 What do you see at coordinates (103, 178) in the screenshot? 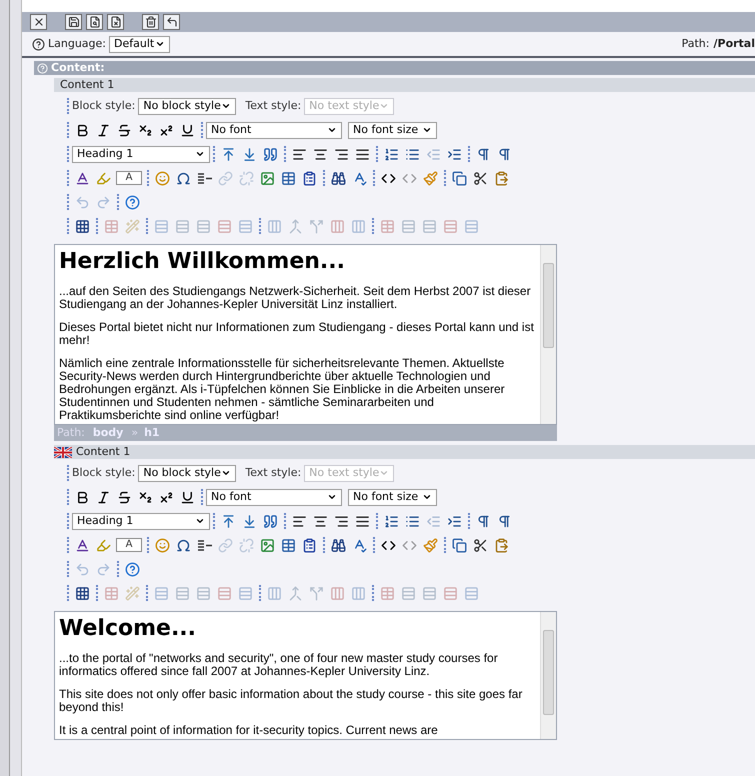
I see `highlighter-icon` at bounding box center [103, 178].